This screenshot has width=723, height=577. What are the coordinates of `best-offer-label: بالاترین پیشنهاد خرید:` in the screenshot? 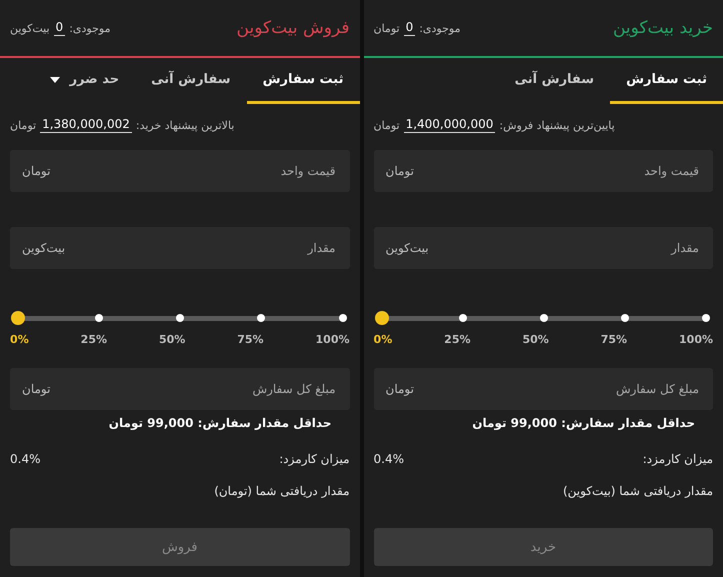 It's located at (185, 125).